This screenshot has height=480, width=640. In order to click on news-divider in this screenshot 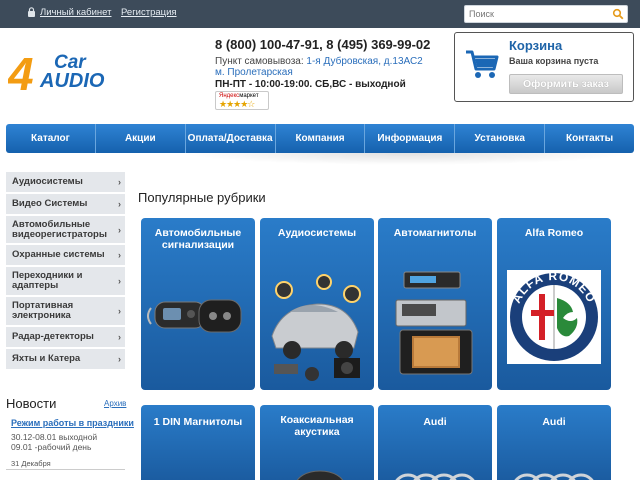, I will do `click(65, 469)`.